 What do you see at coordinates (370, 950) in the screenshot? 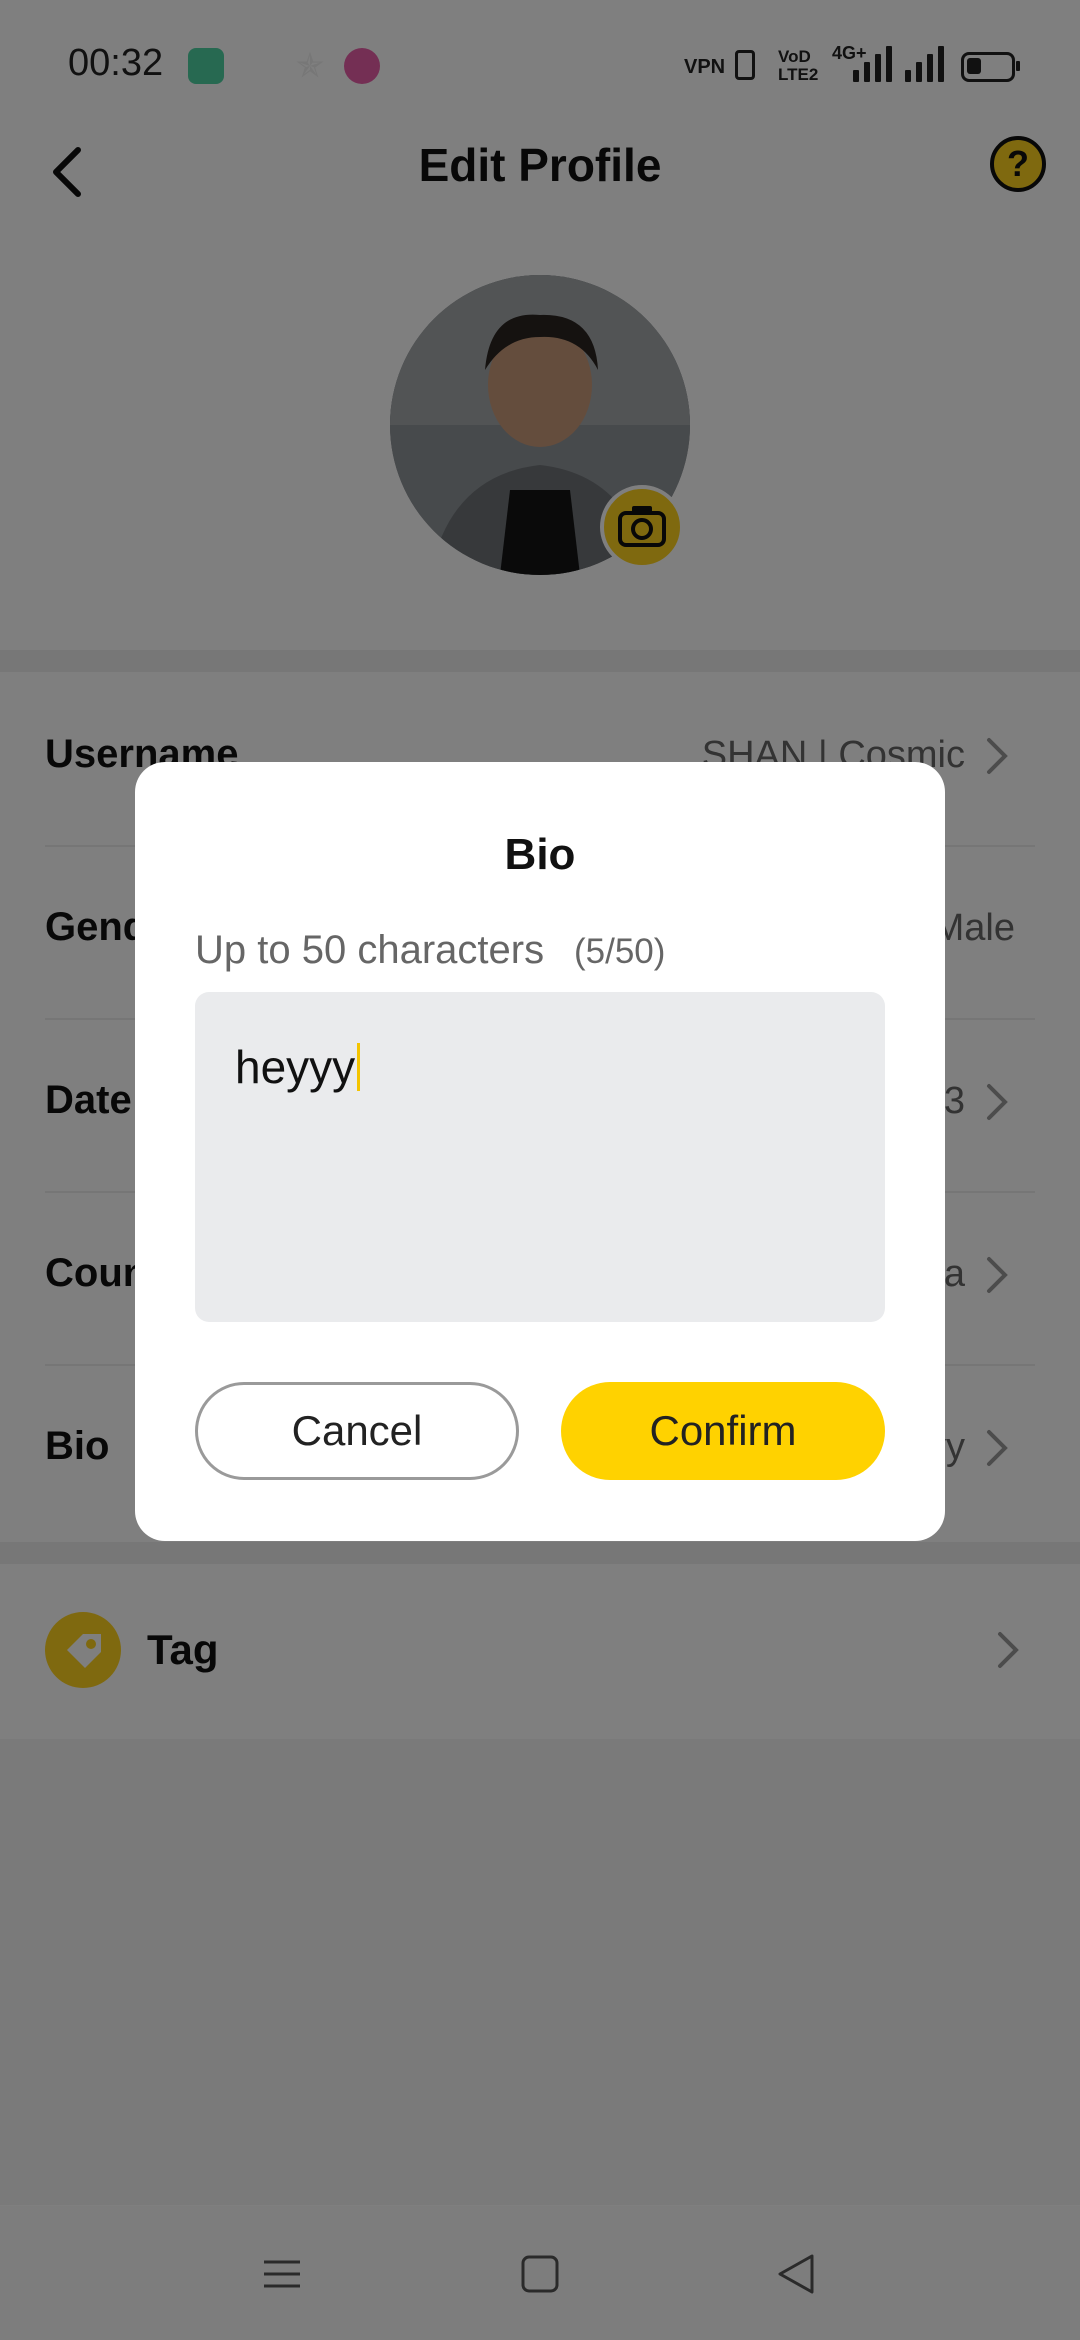
I see `character-limit-hint: Up to 50 characters` at bounding box center [370, 950].